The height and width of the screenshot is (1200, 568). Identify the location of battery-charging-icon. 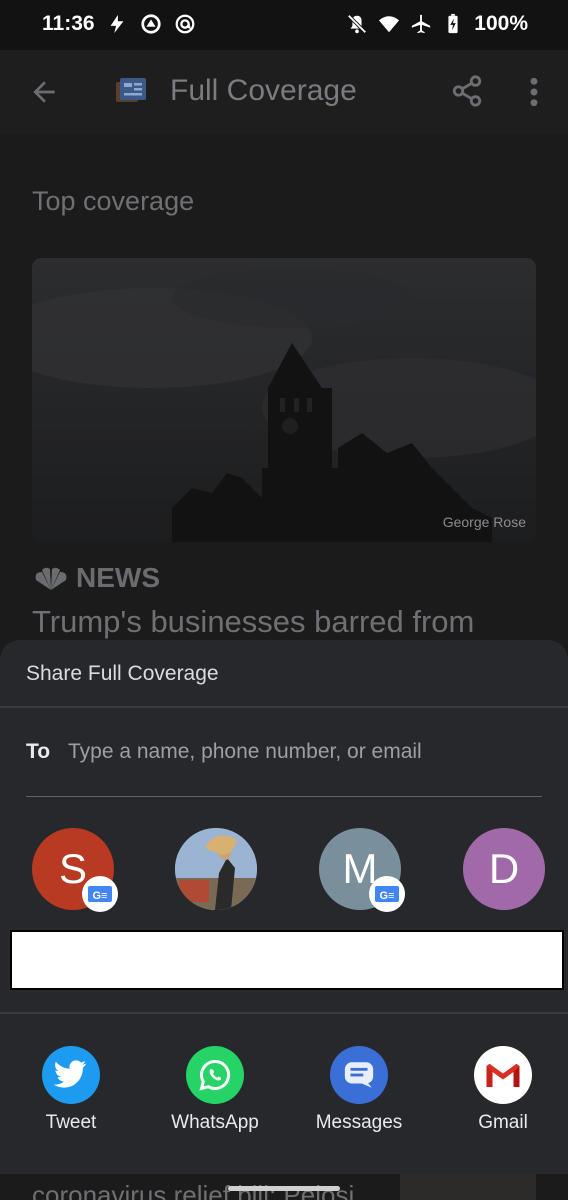
(453, 23).